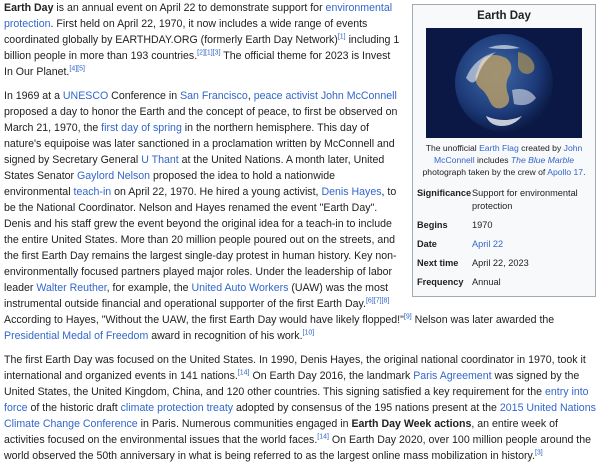 The image size is (600, 472). I want to click on unesco-link: UNESCO, so click(85, 96).